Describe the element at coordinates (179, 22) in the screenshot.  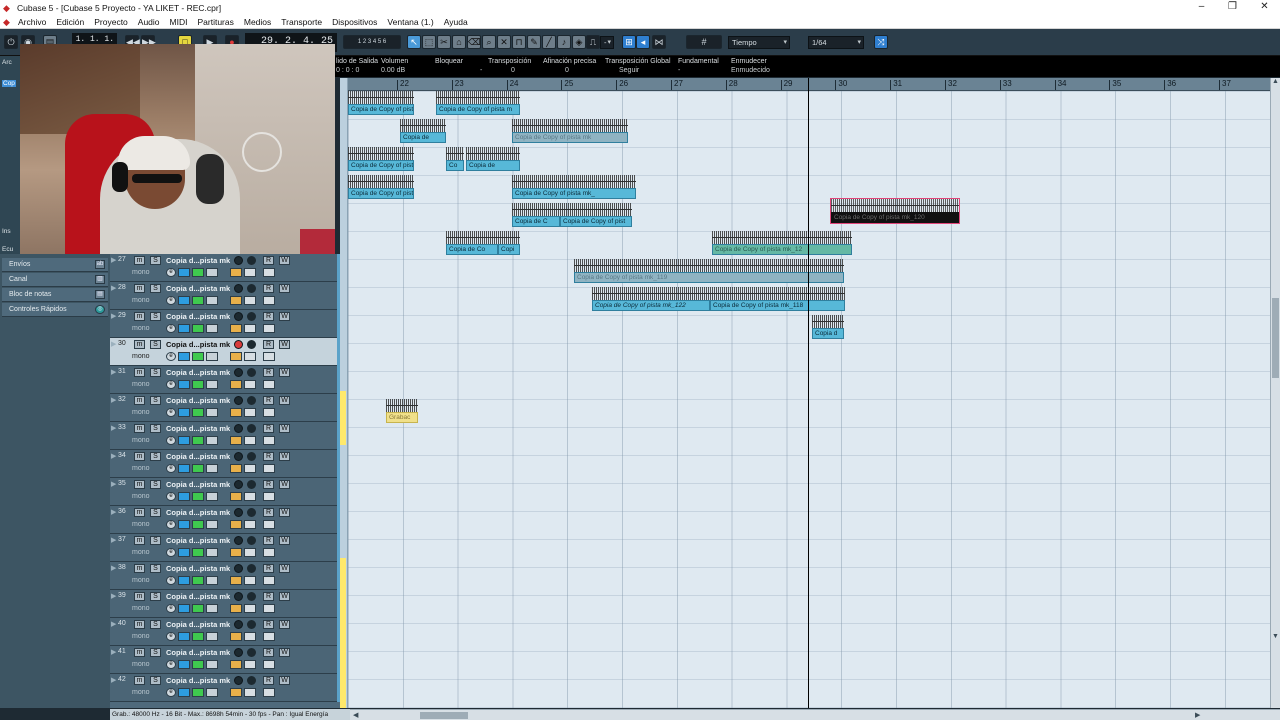
I see `menu-midi: MIDI` at that location.